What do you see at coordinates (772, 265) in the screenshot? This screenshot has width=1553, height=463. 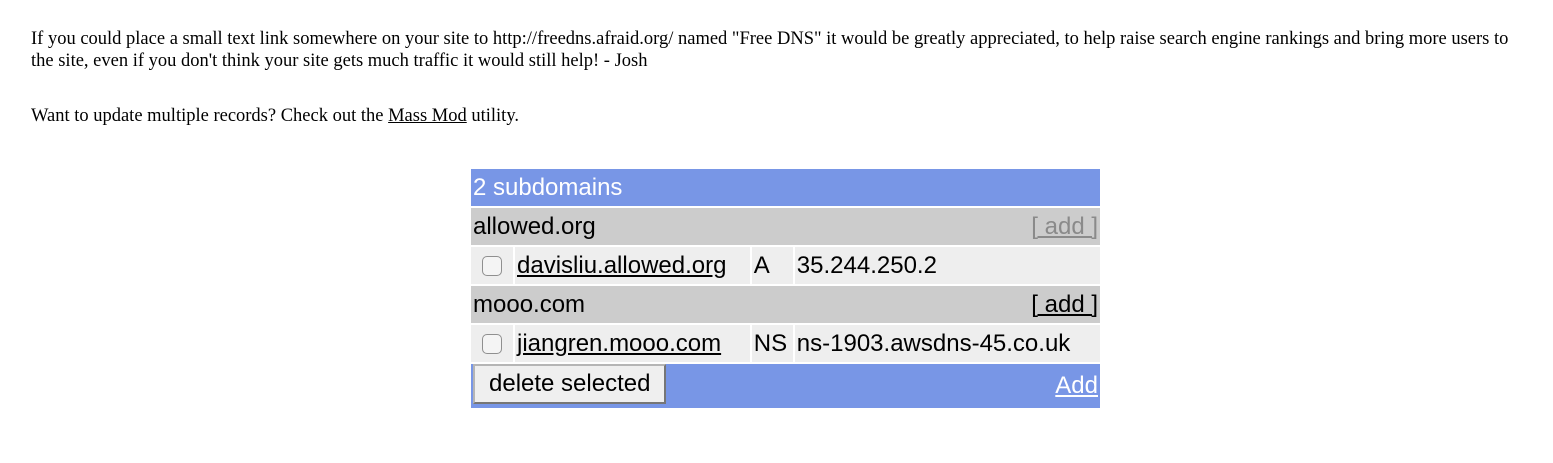 I see `record-type: A` at bounding box center [772, 265].